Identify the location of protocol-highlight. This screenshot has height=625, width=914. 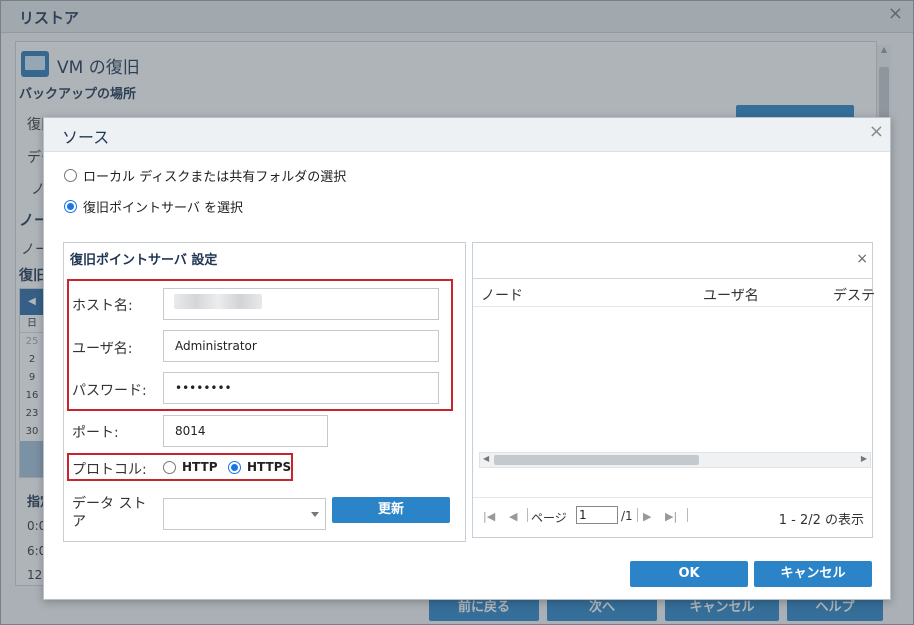
(180, 467).